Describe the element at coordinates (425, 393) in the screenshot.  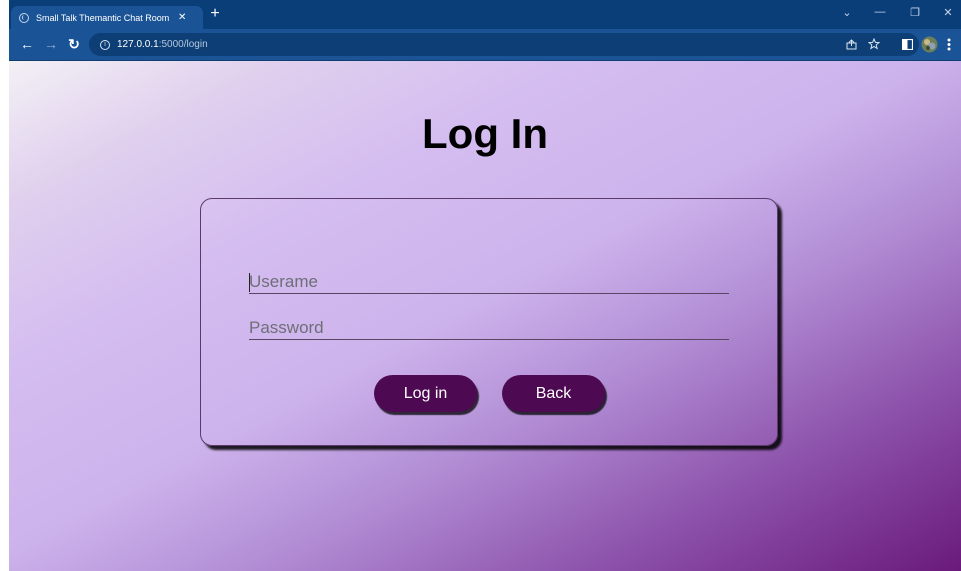
I see `login-button: Log in` at that location.